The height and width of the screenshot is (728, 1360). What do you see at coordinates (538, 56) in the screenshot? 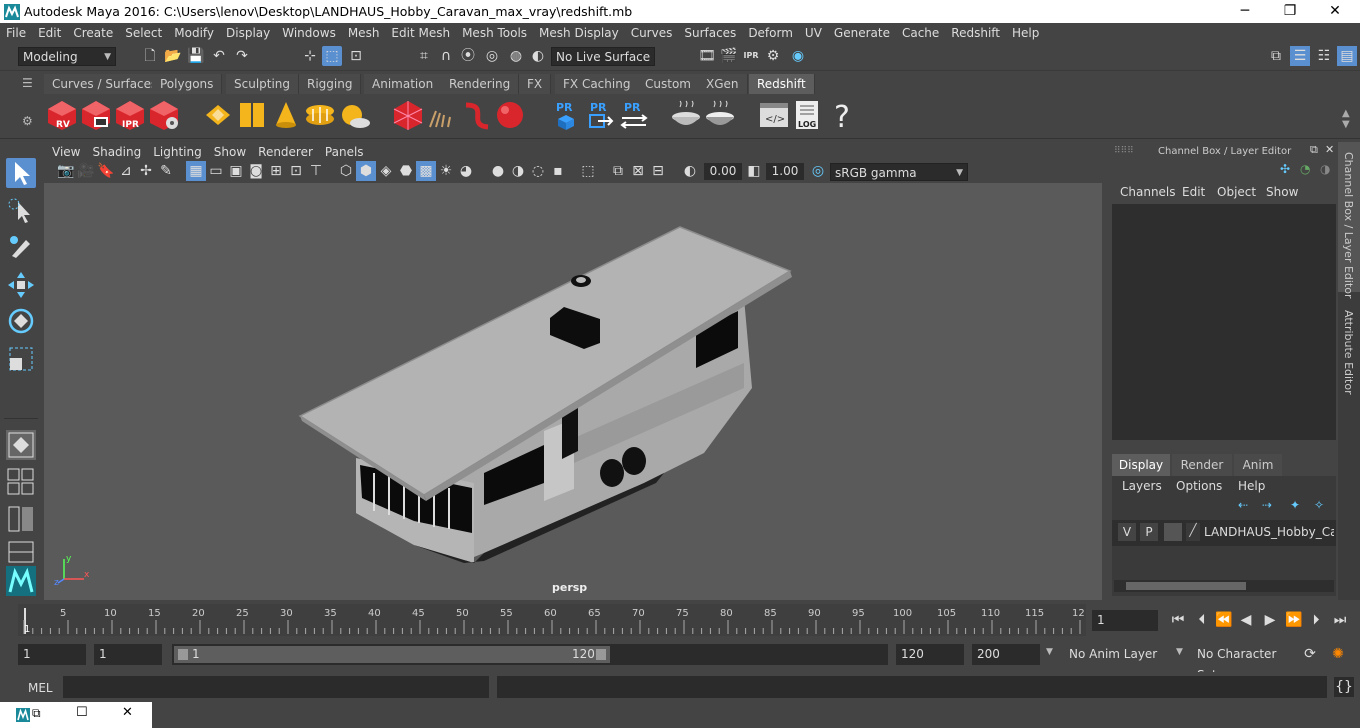
I see `make-live-icon: ◐` at bounding box center [538, 56].